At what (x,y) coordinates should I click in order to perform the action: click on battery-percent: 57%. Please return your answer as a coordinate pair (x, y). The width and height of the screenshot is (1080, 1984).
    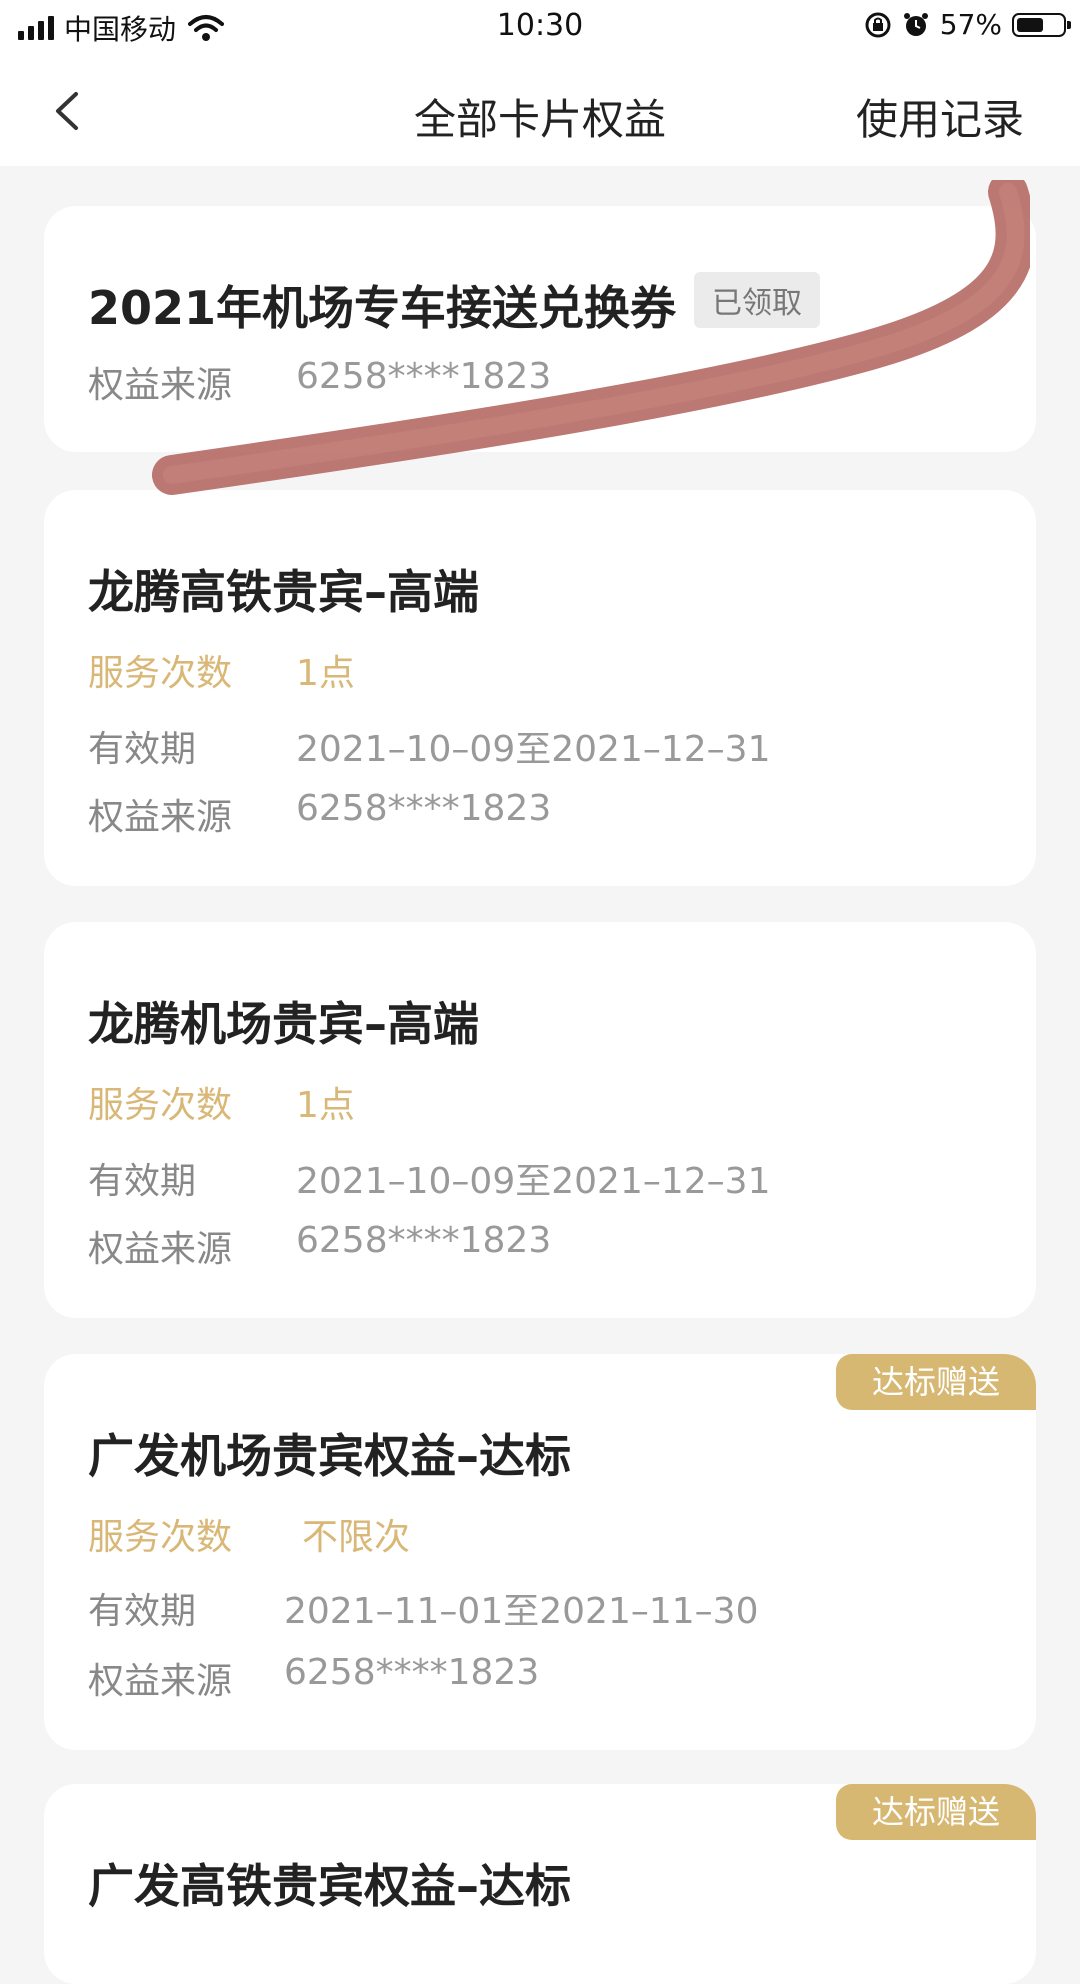
    Looking at the image, I should click on (970, 24).